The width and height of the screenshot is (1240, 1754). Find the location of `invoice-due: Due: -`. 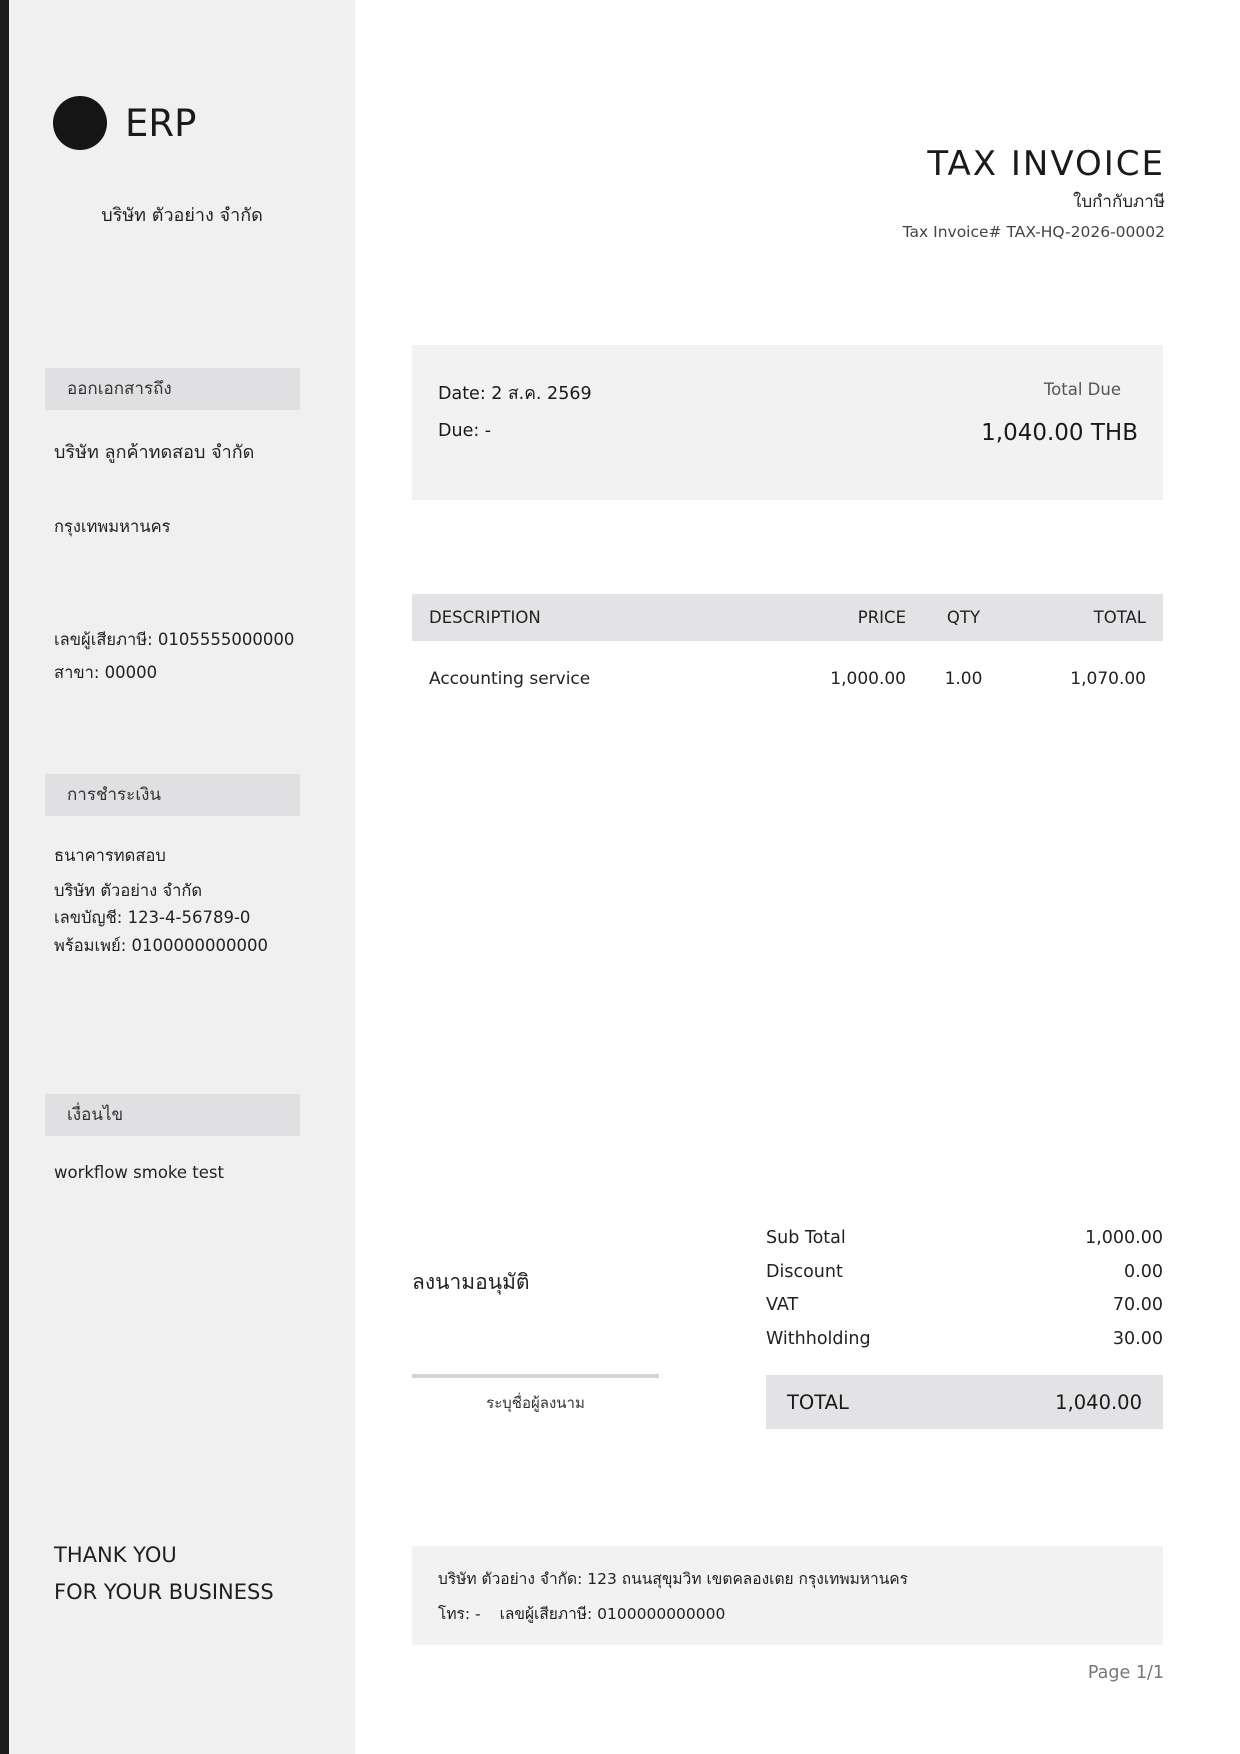

invoice-due: Due: - is located at coordinates (465, 431).